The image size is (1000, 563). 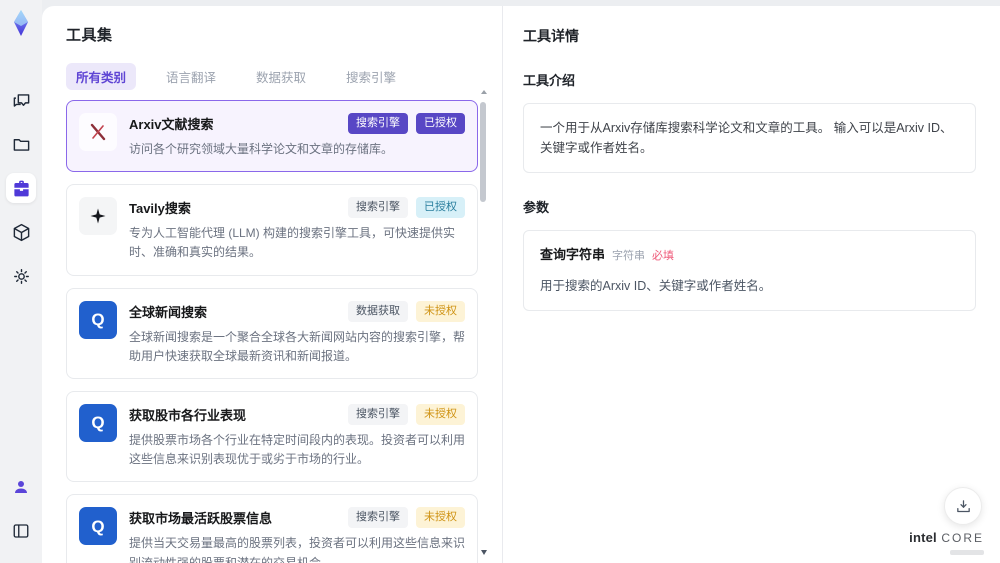 I want to click on brand-underline, so click(x=967, y=552).